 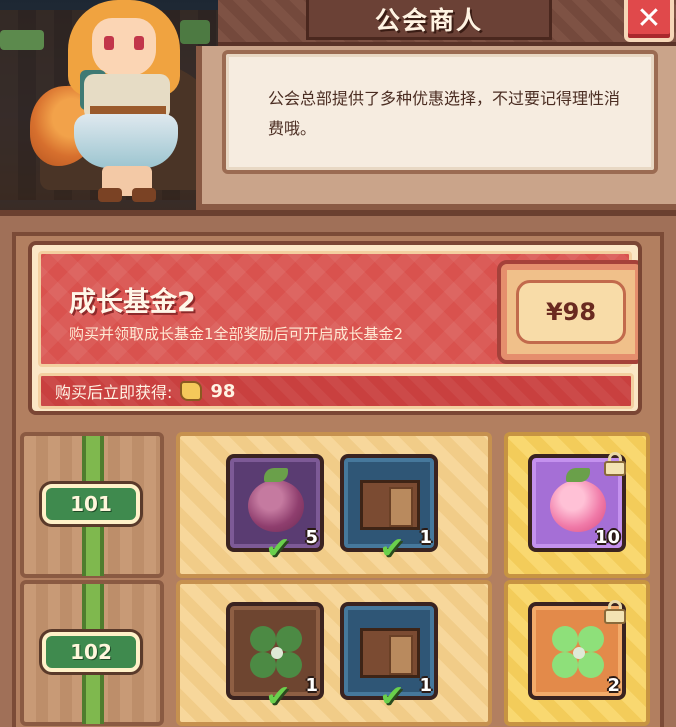 What do you see at coordinates (613, 685) in the screenshot?
I see `item-quantity: 2` at bounding box center [613, 685].